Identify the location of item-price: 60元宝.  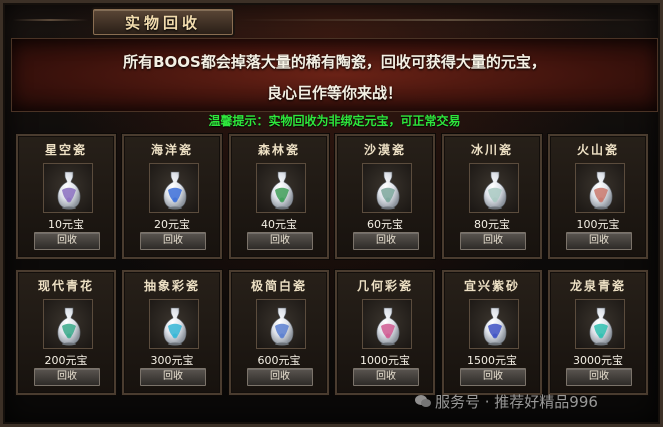
(385, 224).